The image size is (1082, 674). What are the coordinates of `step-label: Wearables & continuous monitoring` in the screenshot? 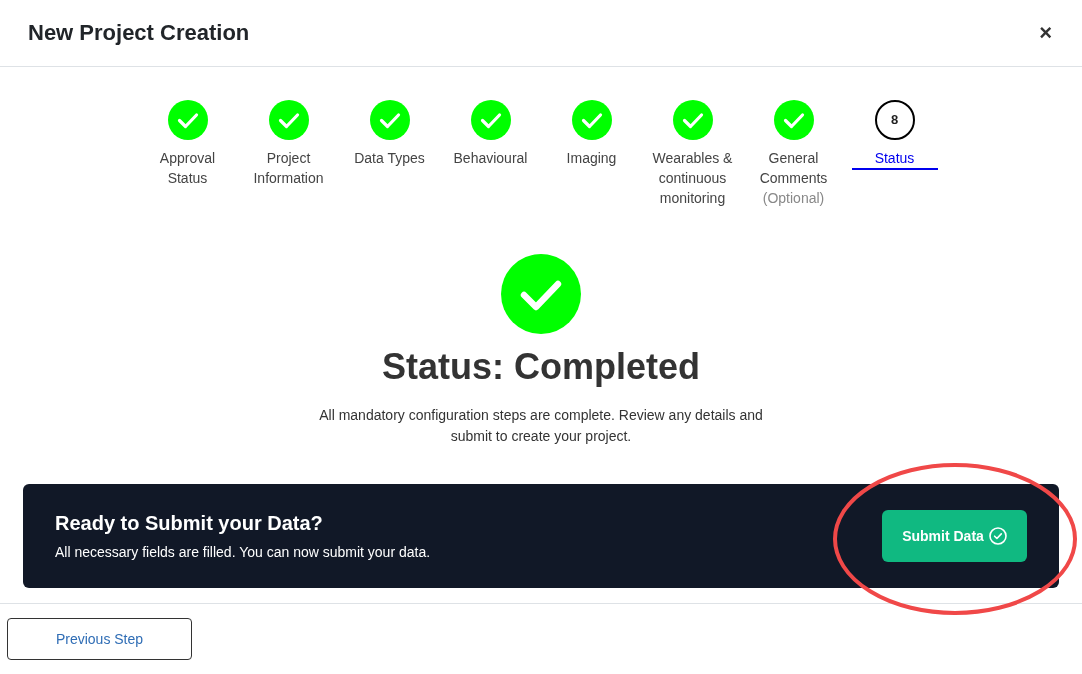 It's located at (692, 179).